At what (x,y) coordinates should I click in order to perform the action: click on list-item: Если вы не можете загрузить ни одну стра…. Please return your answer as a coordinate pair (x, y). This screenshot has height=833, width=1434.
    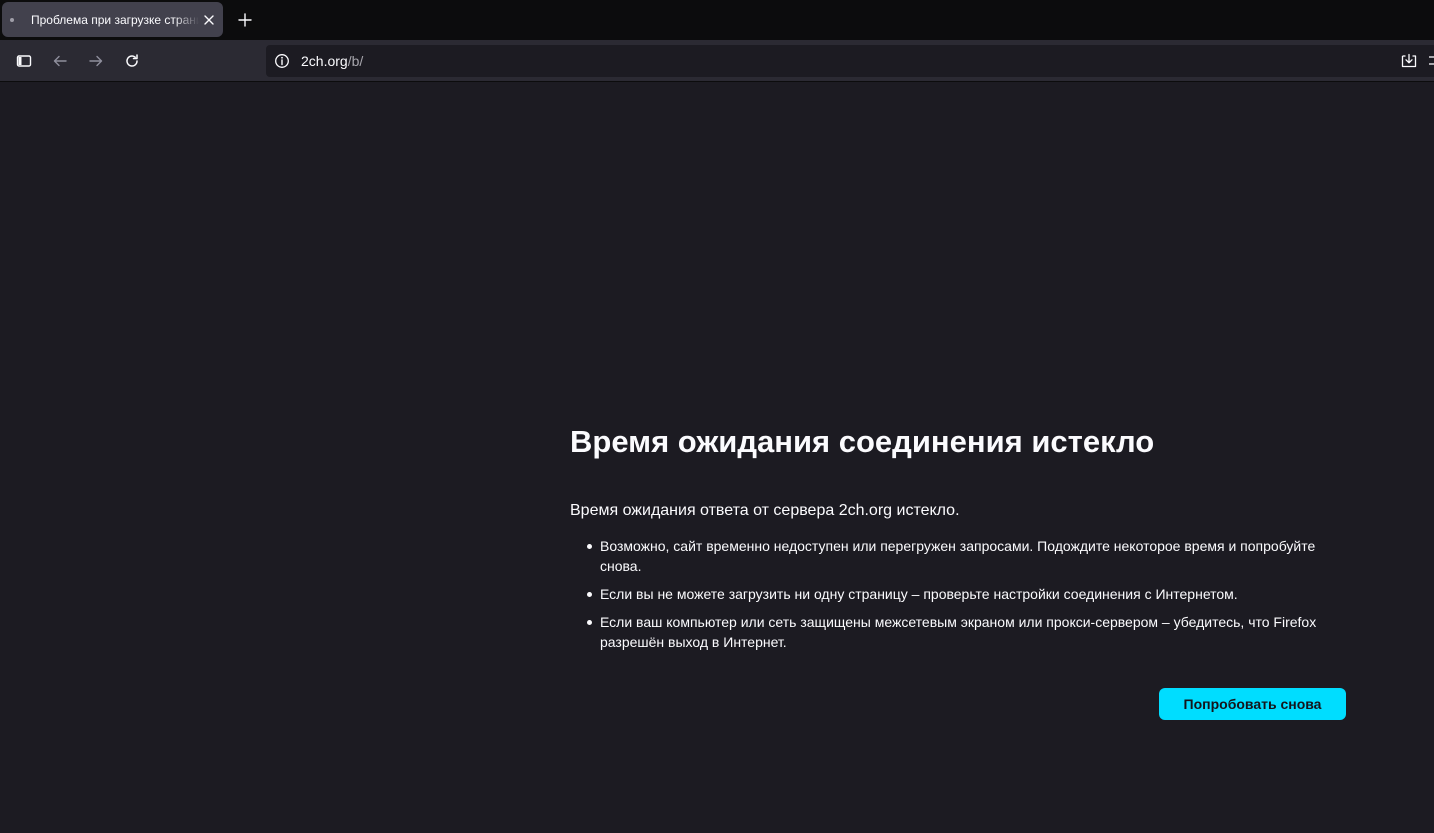
    Looking at the image, I should click on (966, 594).